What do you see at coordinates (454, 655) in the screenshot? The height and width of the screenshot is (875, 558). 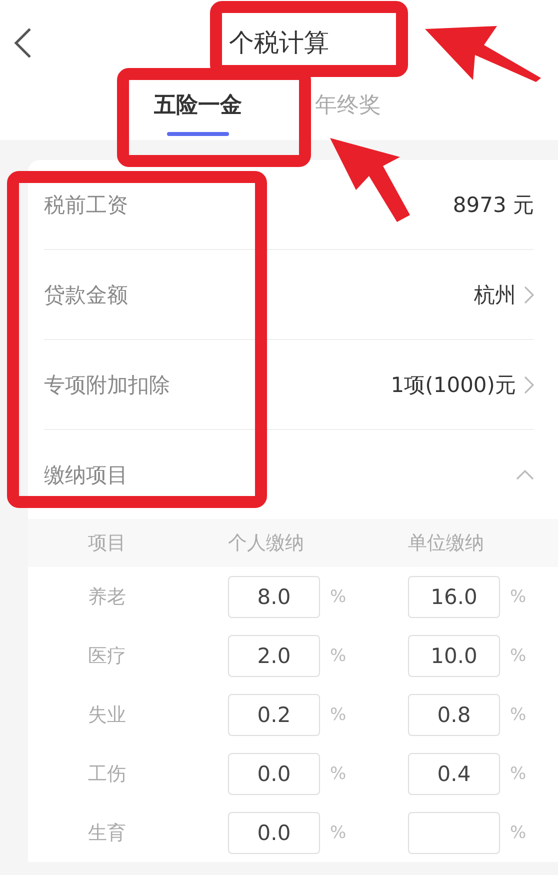 I see `rate-input: 10.0` at bounding box center [454, 655].